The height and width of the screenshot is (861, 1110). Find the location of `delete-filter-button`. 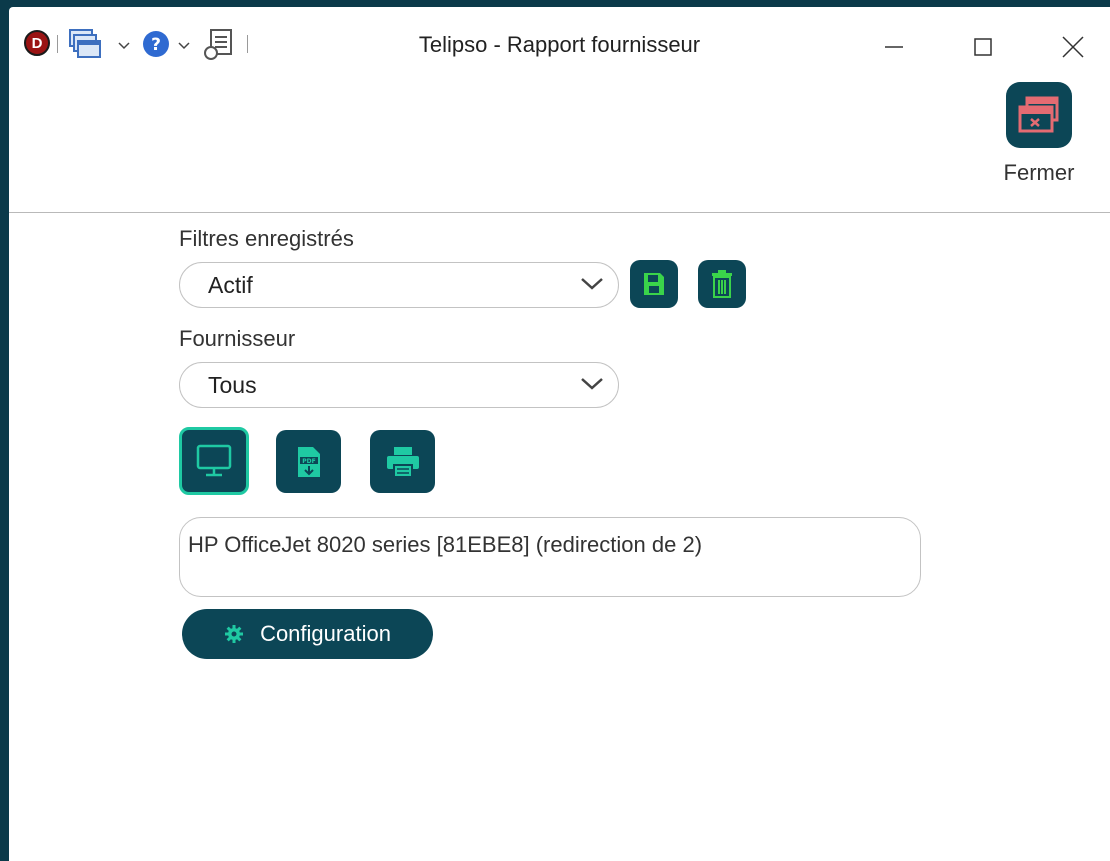

delete-filter-button is located at coordinates (722, 284).